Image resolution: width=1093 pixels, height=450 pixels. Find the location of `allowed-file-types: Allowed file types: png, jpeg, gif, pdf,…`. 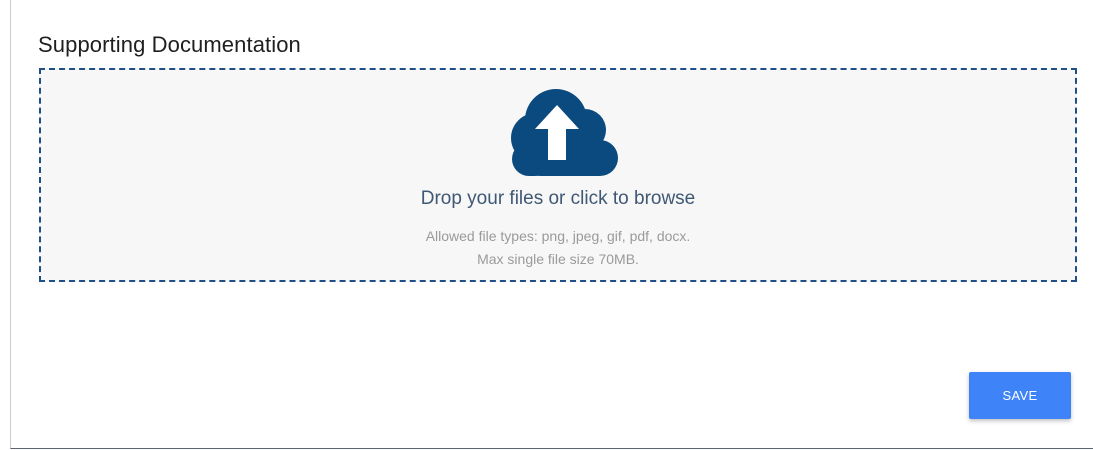

allowed-file-types: Allowed file types: png, jpeg, gif, pdf,… is located at coordinates (558, 236).